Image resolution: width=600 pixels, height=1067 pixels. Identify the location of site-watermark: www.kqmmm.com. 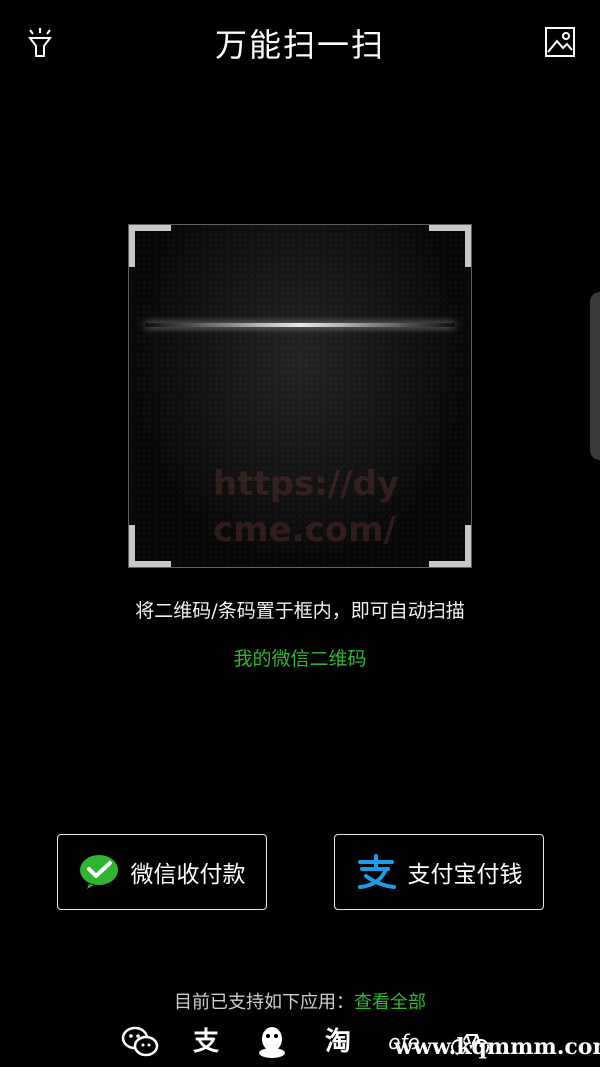
(497, 1047).